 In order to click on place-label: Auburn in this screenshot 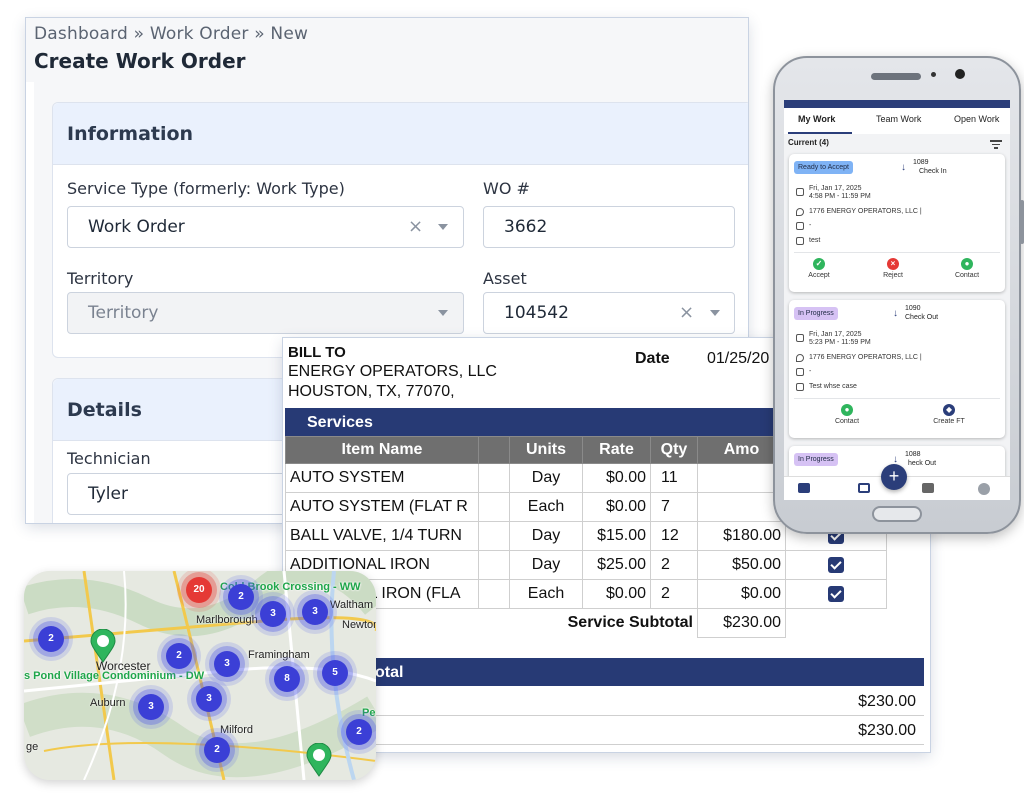, I will do `click(108, 703)`.